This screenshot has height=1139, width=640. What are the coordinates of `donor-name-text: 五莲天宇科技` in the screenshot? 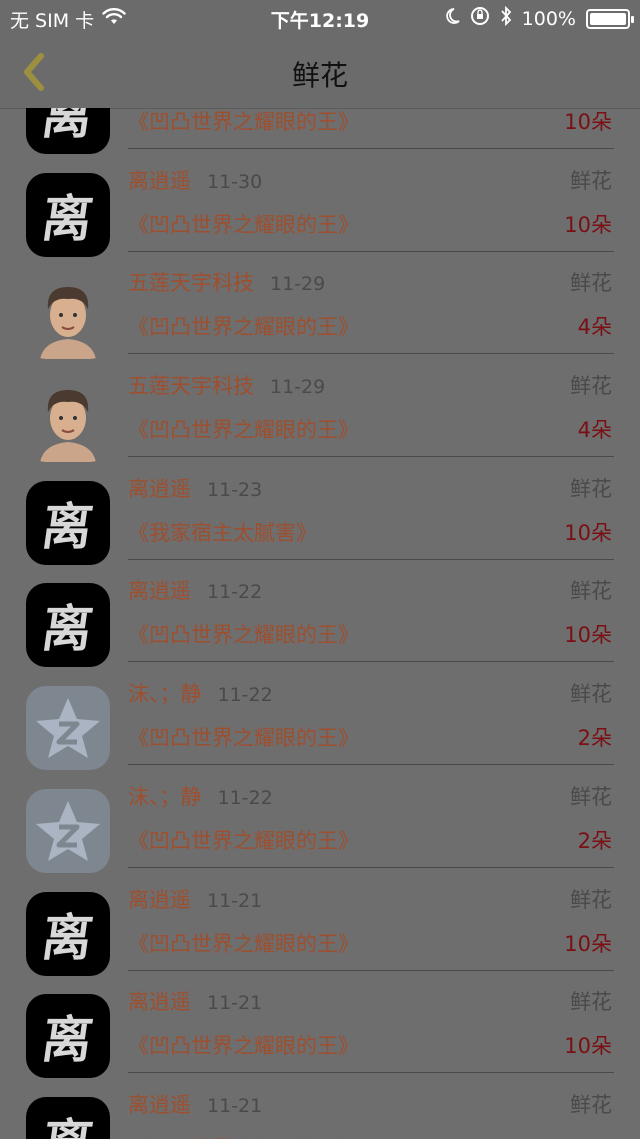 It's located at (191, 283).